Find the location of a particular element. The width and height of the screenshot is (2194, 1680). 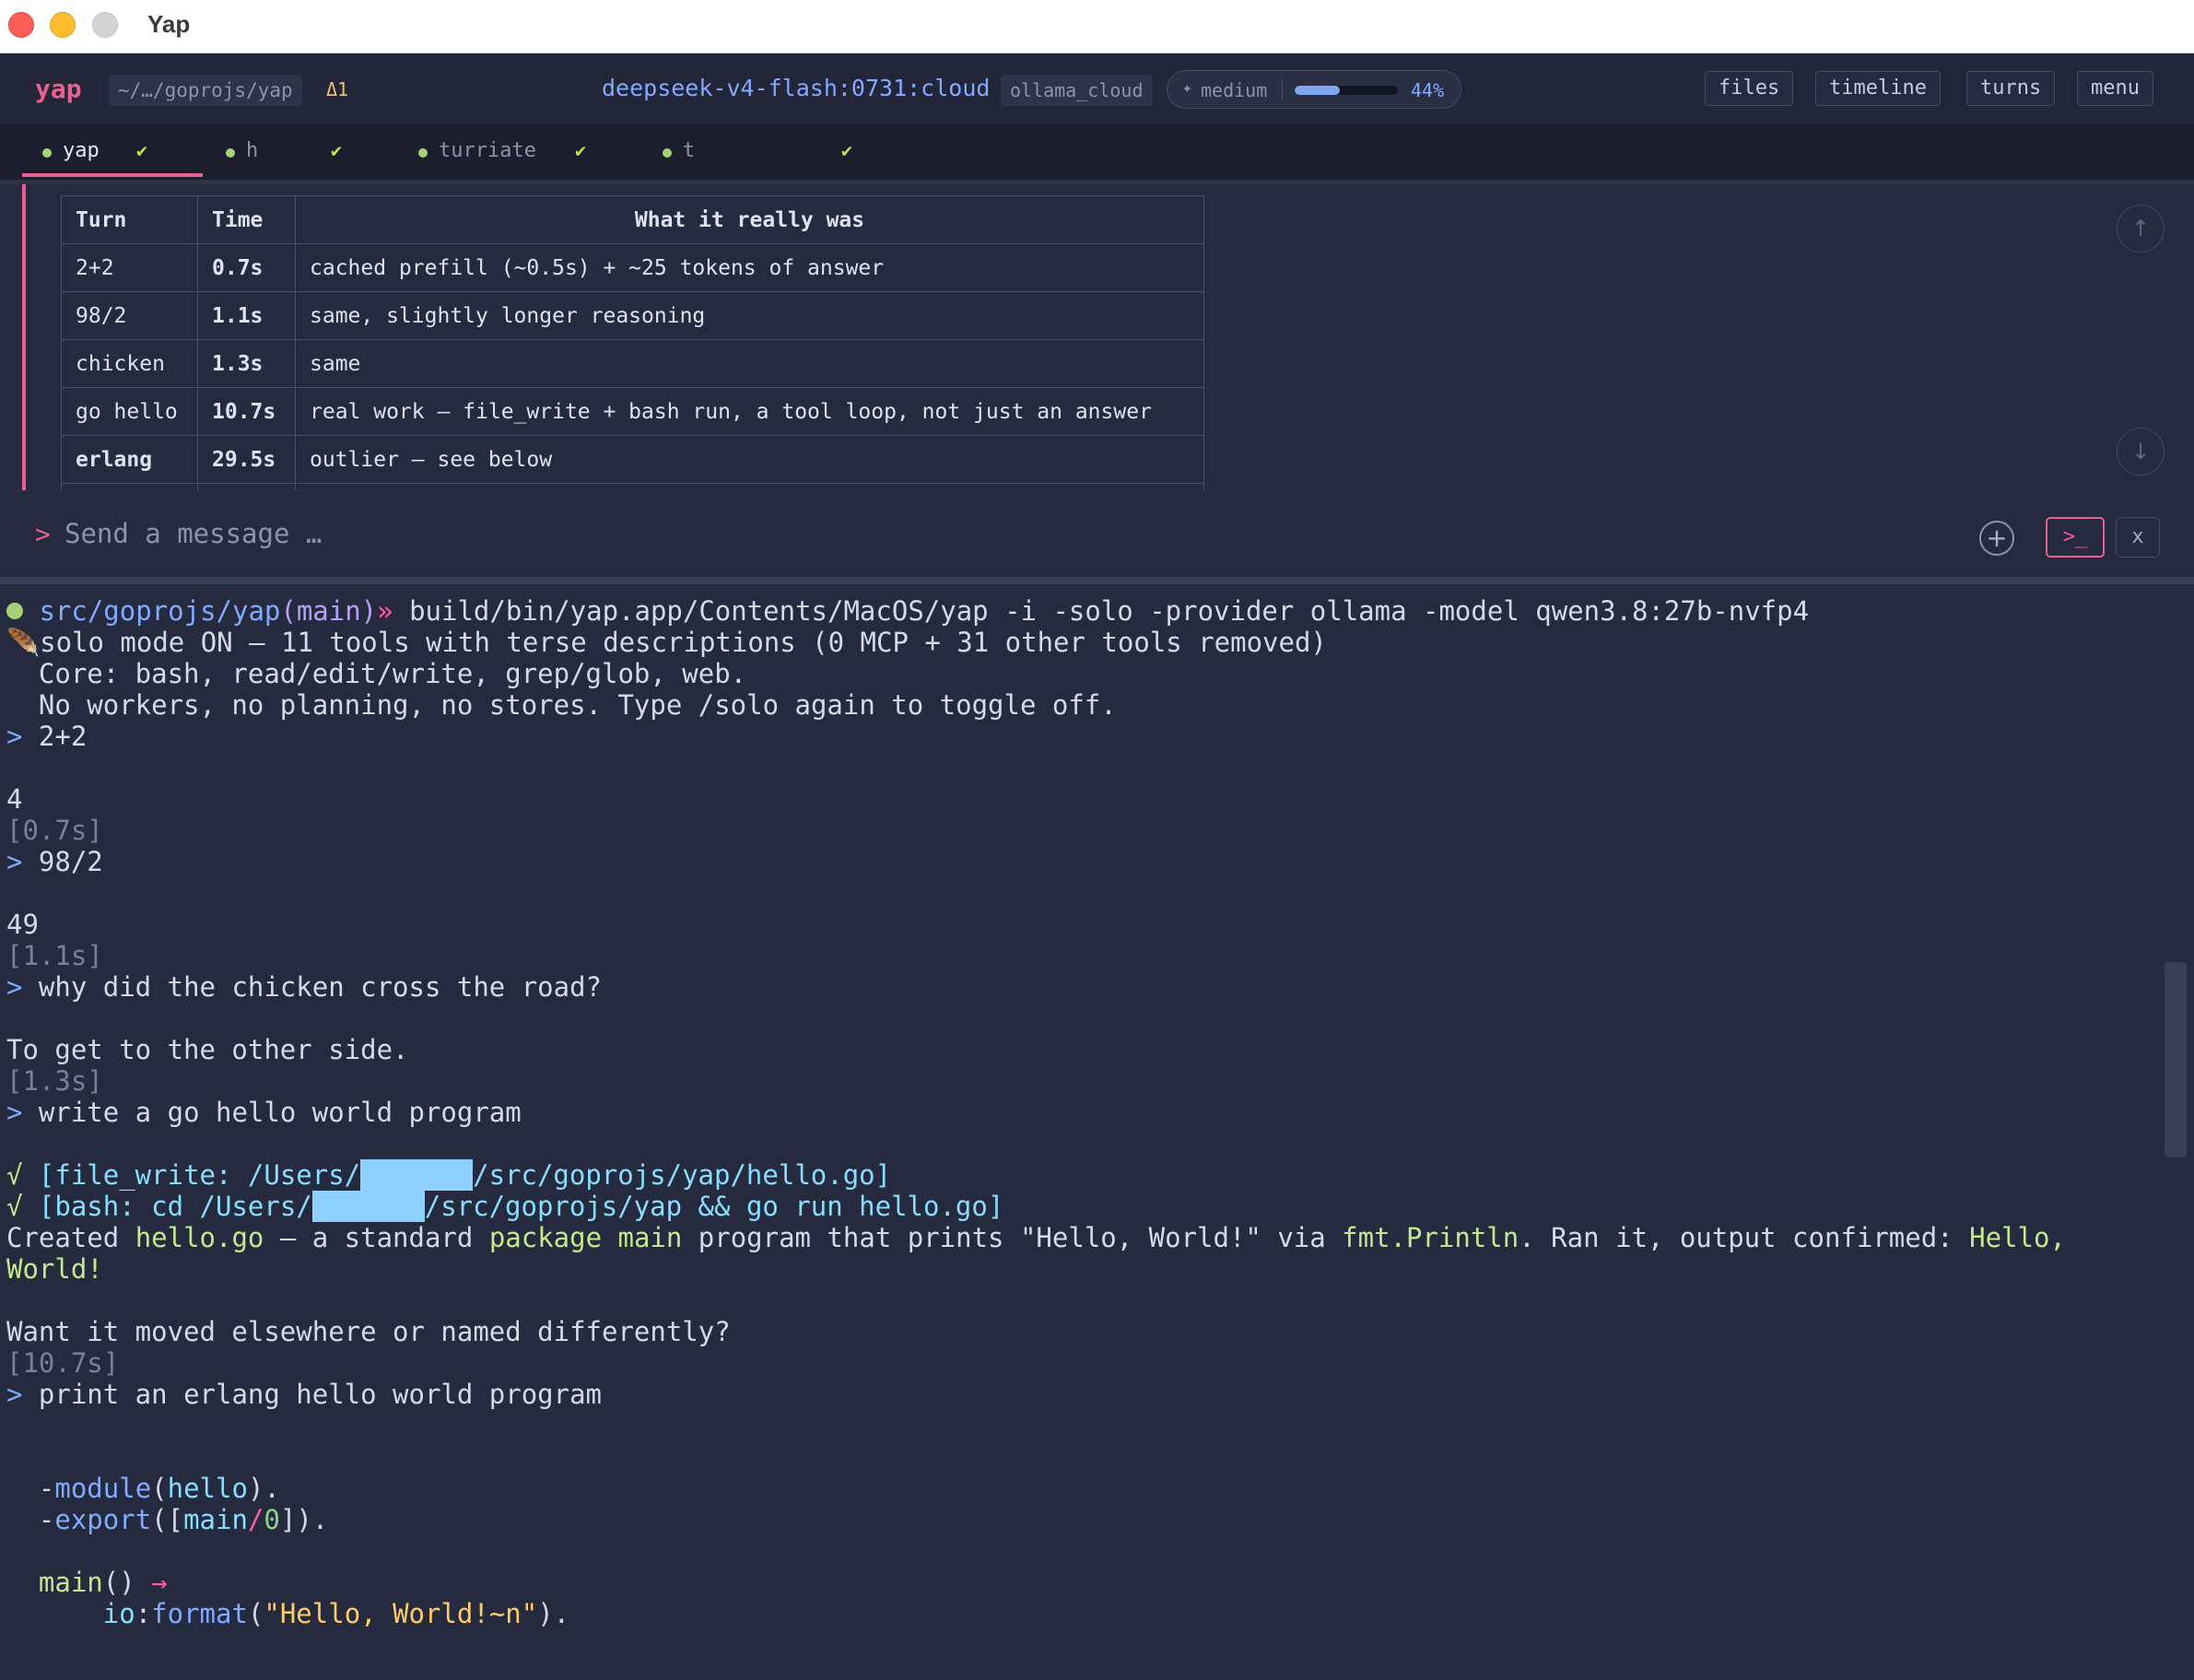

description-cell: same, slightly longer reasoning is located at coordinates (749, 315).